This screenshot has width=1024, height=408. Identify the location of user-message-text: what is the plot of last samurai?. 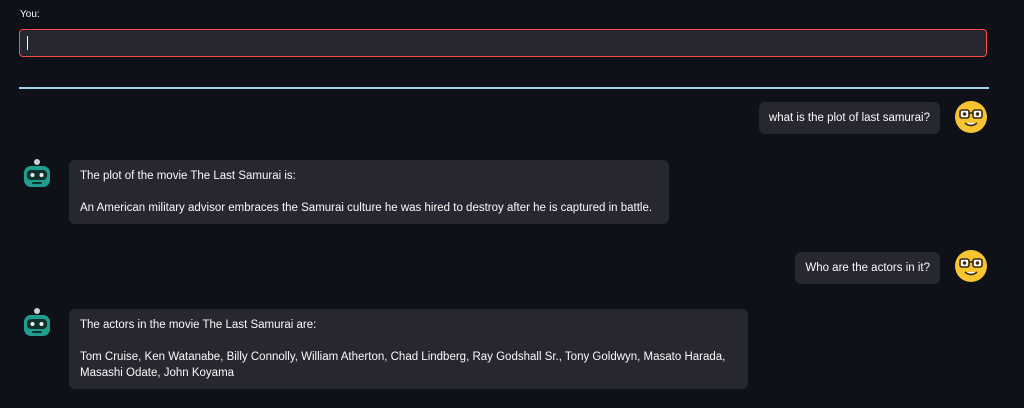
(849, 118).